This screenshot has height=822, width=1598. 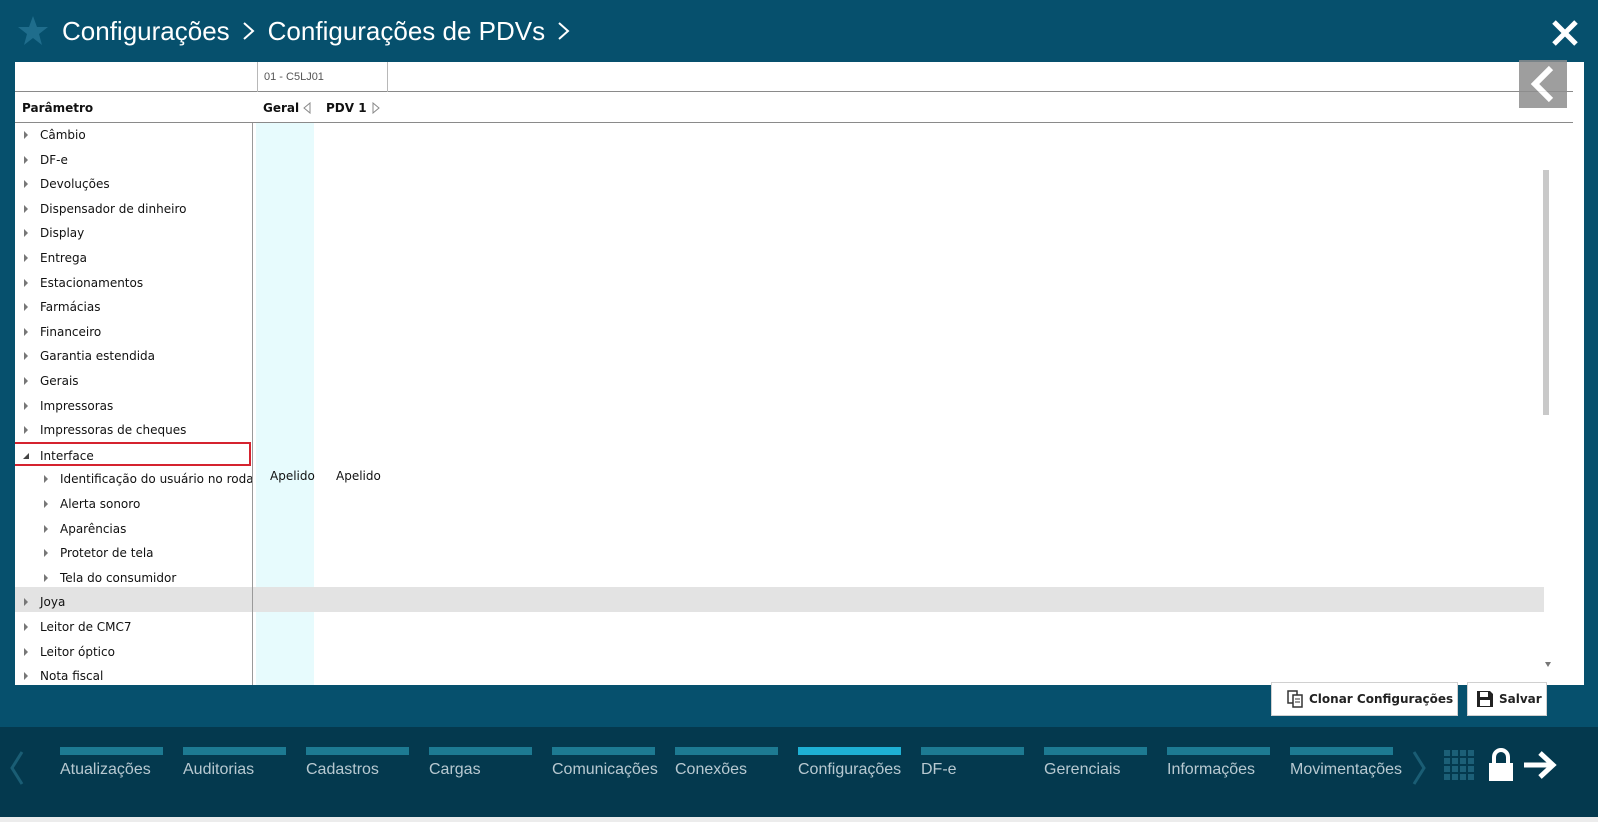 What do you see at coordinates (92, 282) in the screenshot?
I see `tree-item-label: Estacionamentos` at bounding box center [92, 282].